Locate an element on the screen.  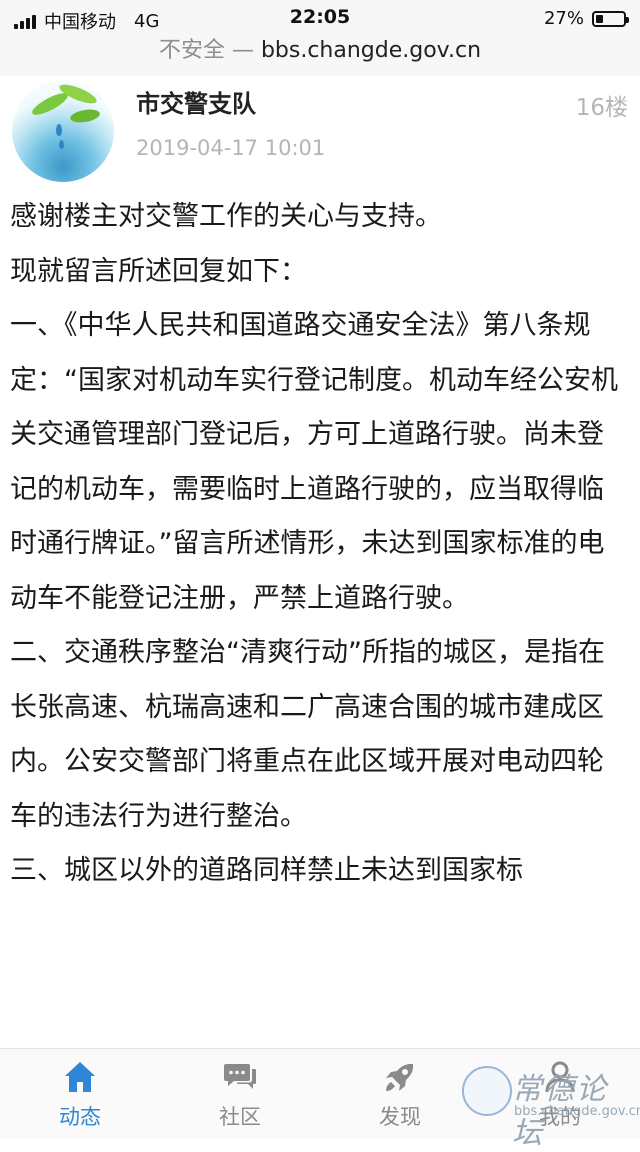
post-paragraph: 三、城区以外的道路同样禁止未达到国家标 is located at coordinates (266, 870).